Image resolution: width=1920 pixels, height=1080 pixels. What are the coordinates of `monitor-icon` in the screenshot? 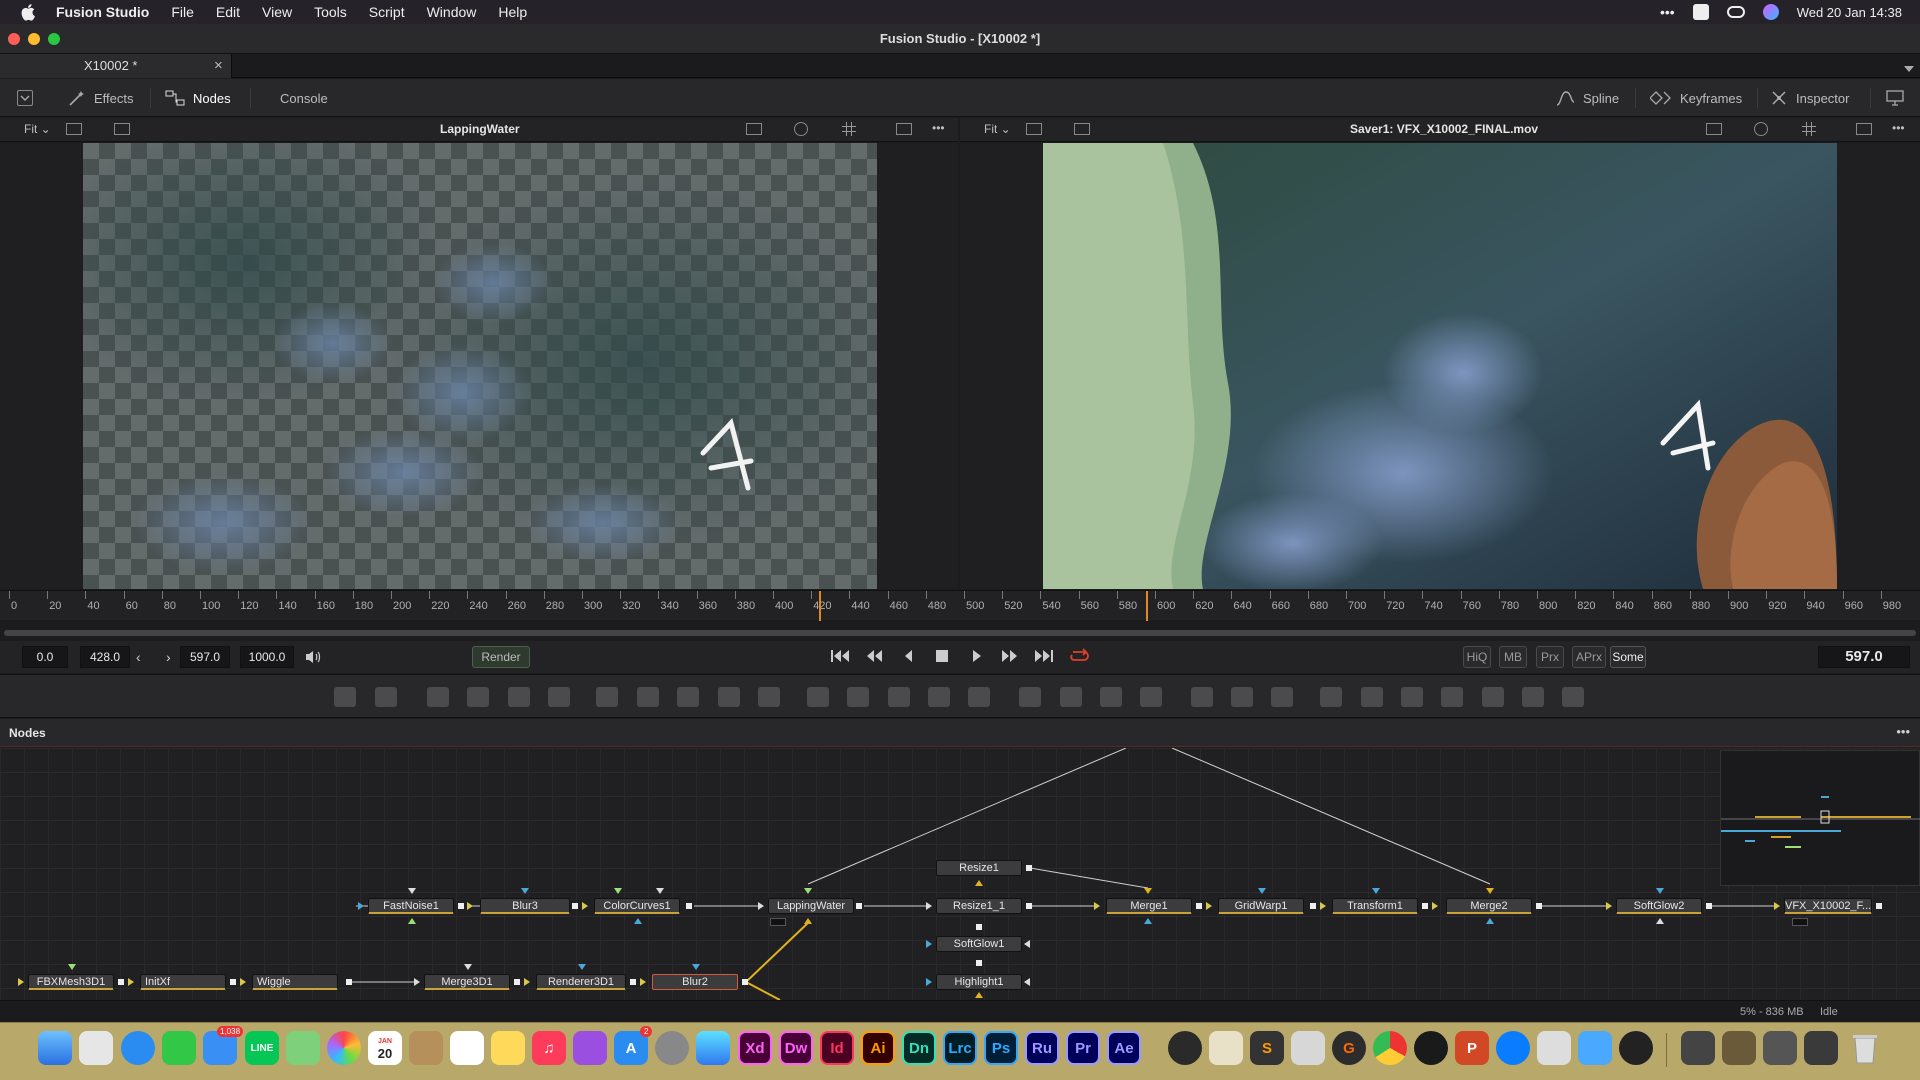 It's located at (1895, 99).